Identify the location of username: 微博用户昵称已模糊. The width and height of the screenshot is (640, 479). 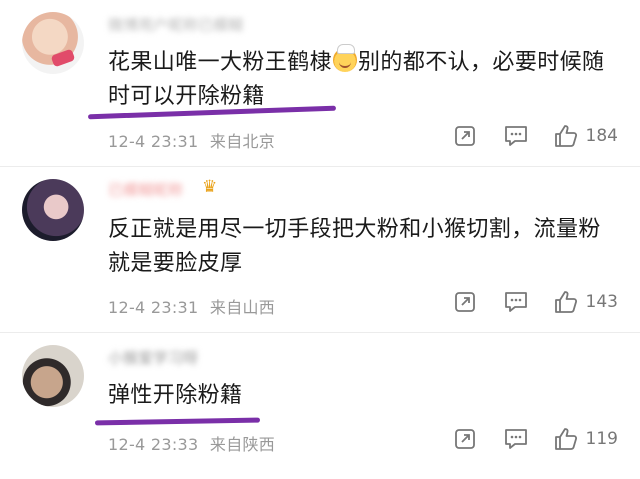
(175, 24).